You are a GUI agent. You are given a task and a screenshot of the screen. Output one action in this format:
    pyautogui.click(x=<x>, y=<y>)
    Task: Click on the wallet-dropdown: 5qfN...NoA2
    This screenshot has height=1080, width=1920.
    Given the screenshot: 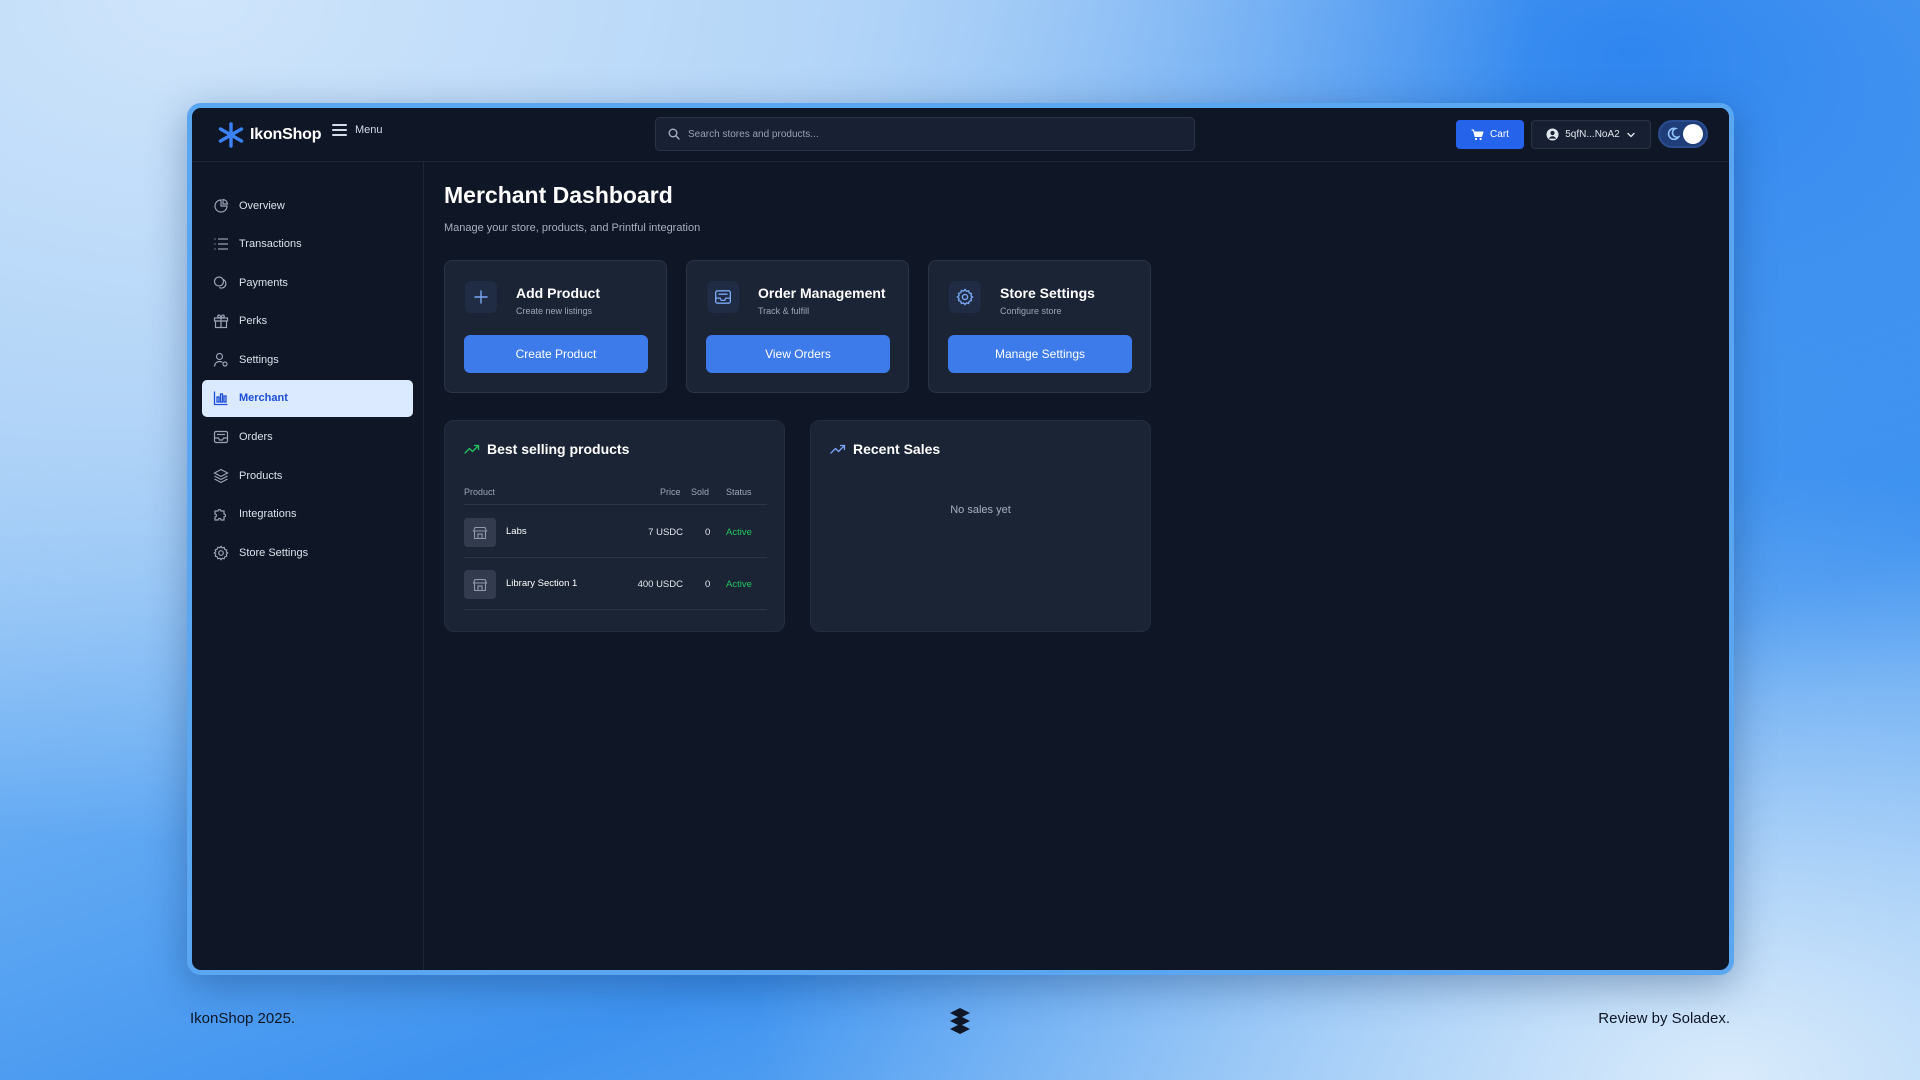 What is the action you would take?
    pyautogui.click(x=1591, y=134)
    